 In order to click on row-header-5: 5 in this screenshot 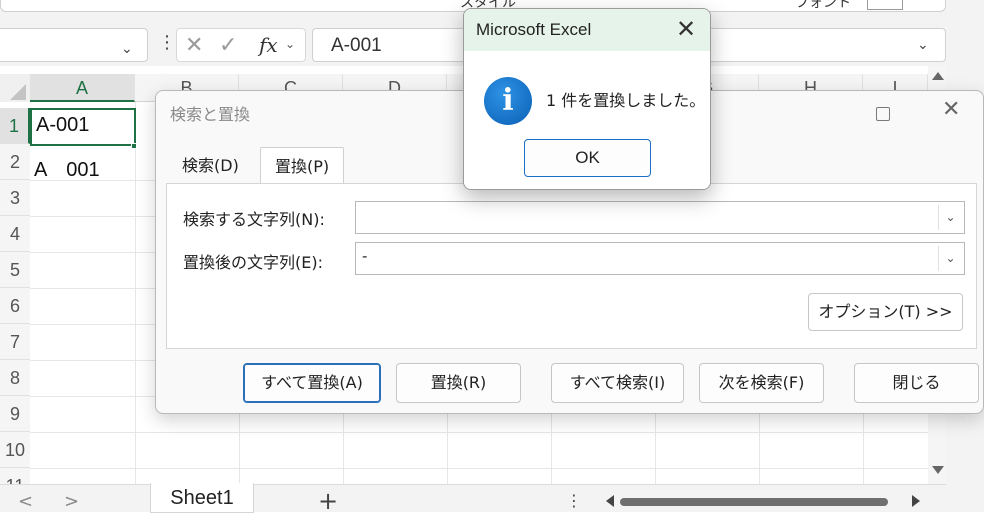, I will do `click(15, 270)`.